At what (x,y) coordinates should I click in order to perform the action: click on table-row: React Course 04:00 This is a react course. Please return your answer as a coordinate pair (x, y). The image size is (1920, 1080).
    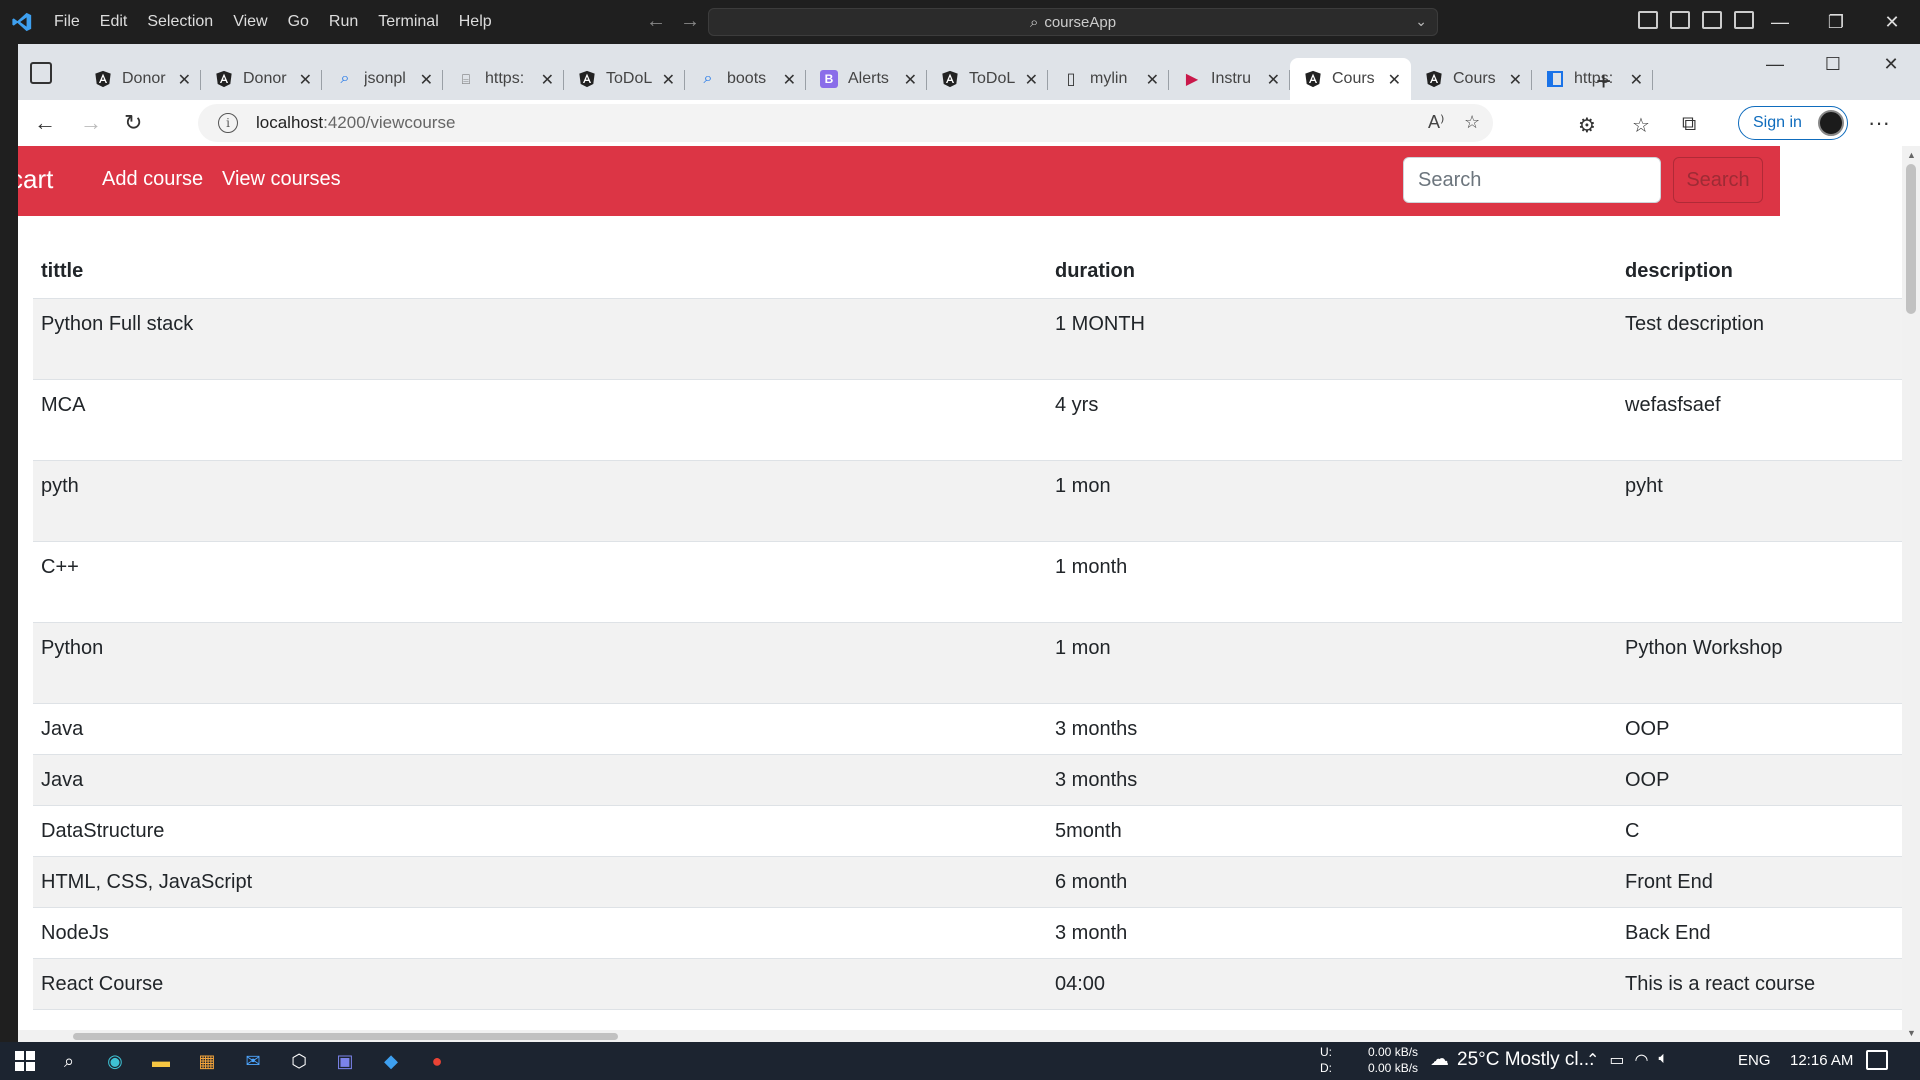
    Looking at the image, I should click on (973, 984).